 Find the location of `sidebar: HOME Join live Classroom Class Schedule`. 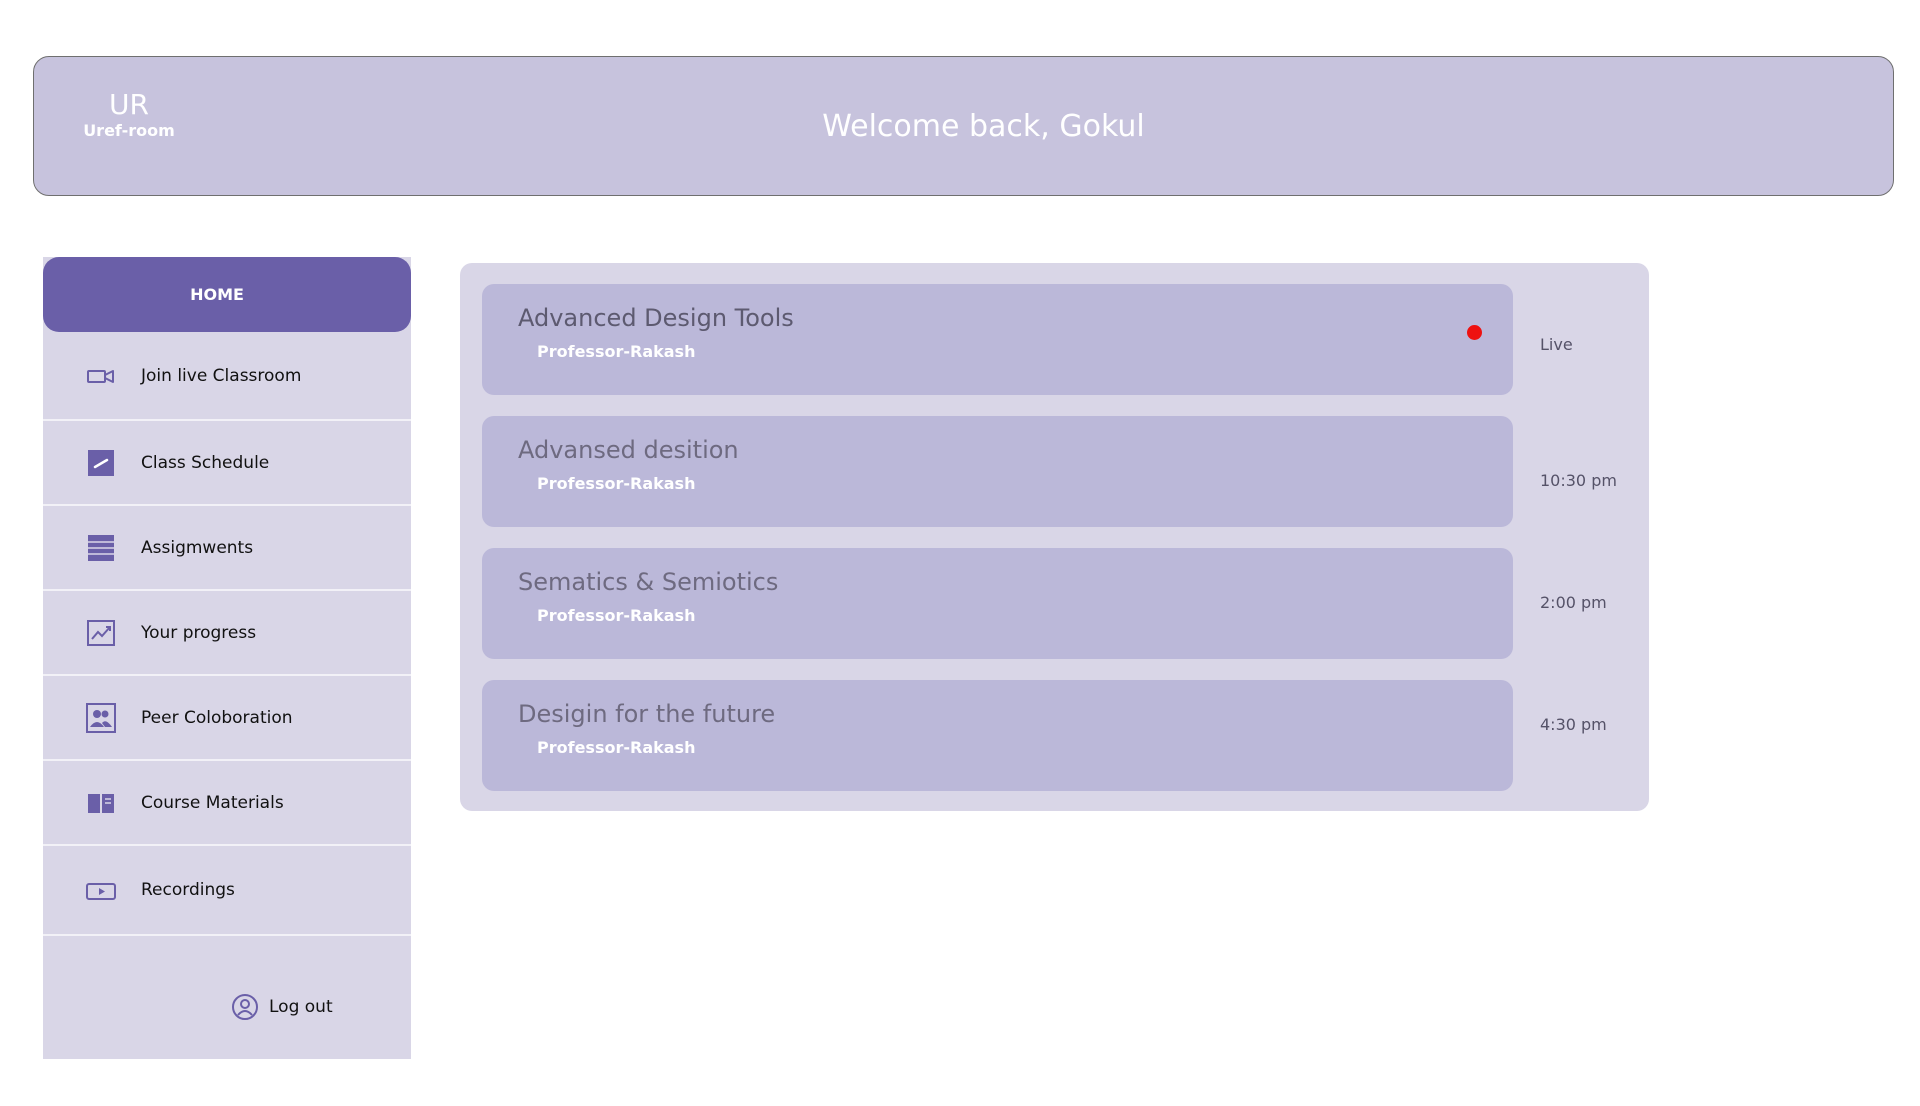

sidebar: HOME Join live Classroom Class Schedule is located at coordinates (227, 658).